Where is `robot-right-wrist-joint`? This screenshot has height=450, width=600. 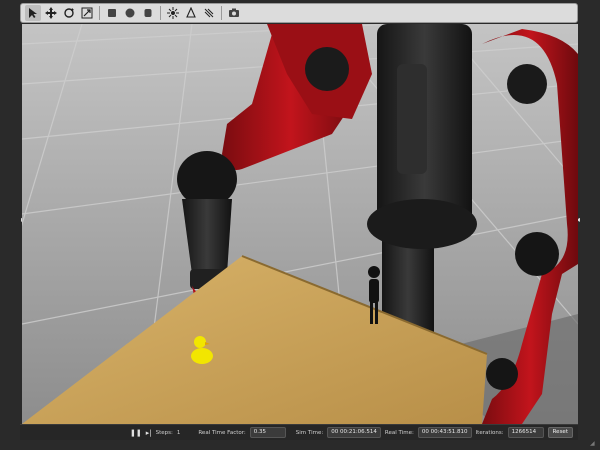 robot-right-wrist-joint is located at coordinates (502, 374).